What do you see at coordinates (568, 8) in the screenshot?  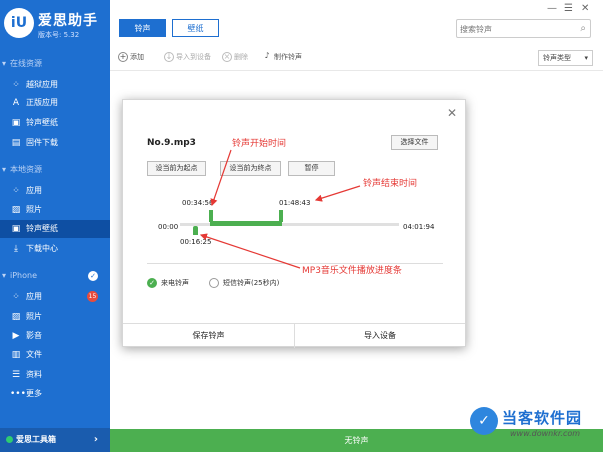 I see `menu-icon: ☰` at bounding box center [568, 8].